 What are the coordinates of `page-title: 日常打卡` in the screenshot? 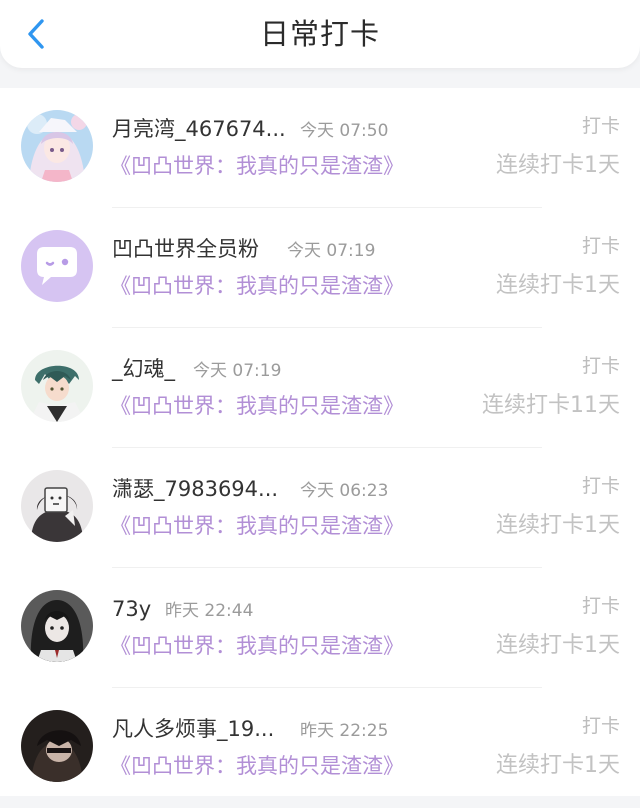 It's located at (319, 34).